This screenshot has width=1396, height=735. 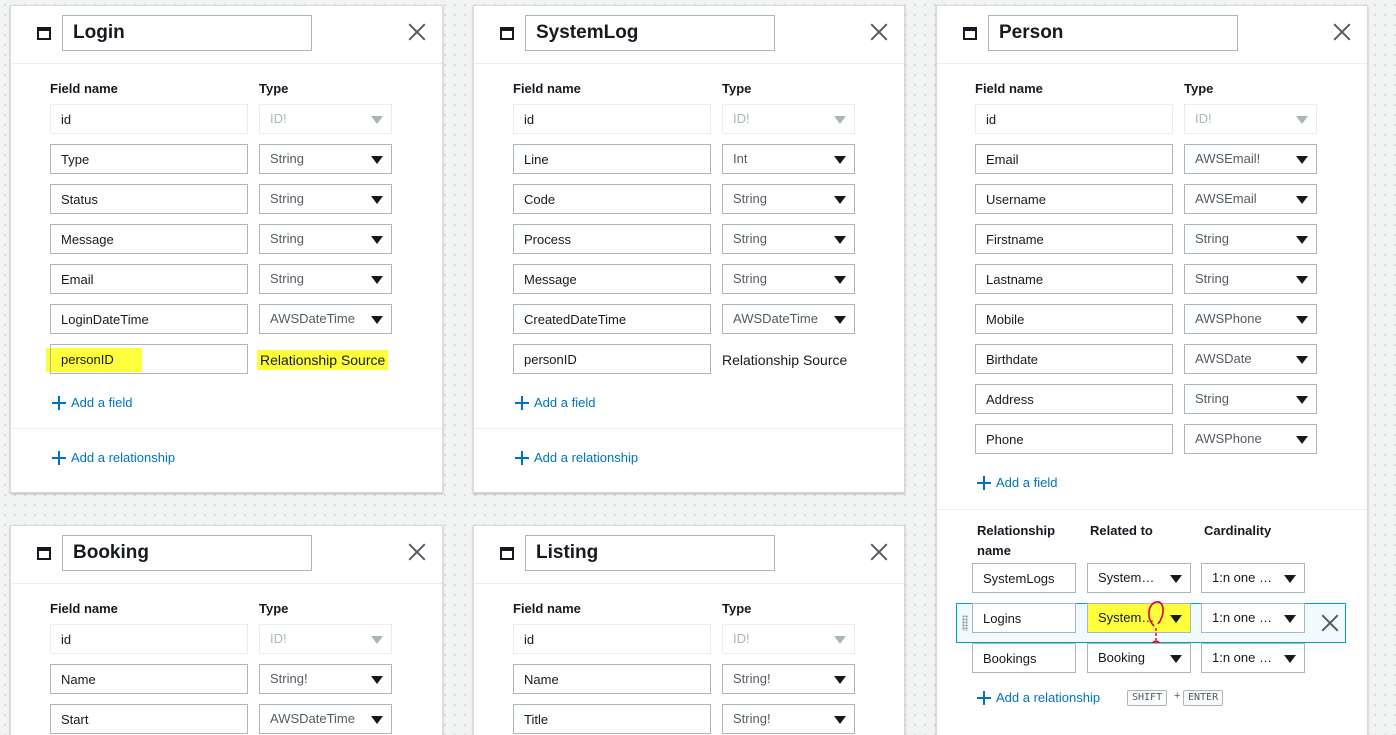 What do you see at coordinates (1250, 359) in the screenshot?
I see `field-type-select: AWSDate` at bounding box center [1250, 359].